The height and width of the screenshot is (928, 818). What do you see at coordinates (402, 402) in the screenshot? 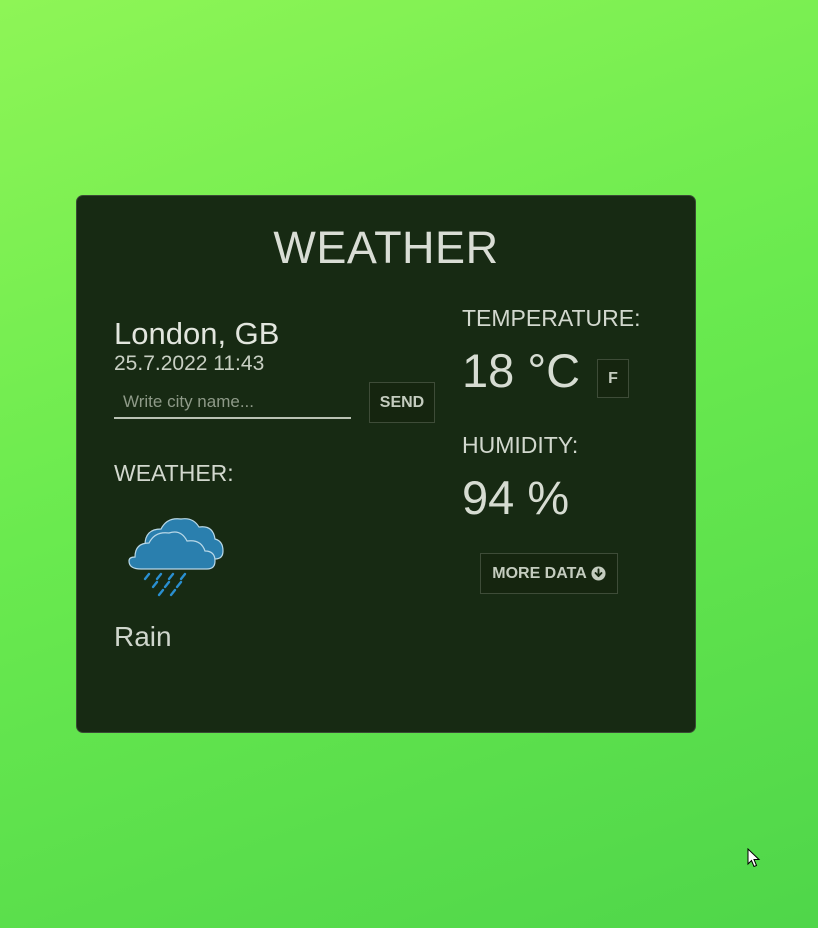
I see `send-button: SEND` at bounding box center [402, 402].